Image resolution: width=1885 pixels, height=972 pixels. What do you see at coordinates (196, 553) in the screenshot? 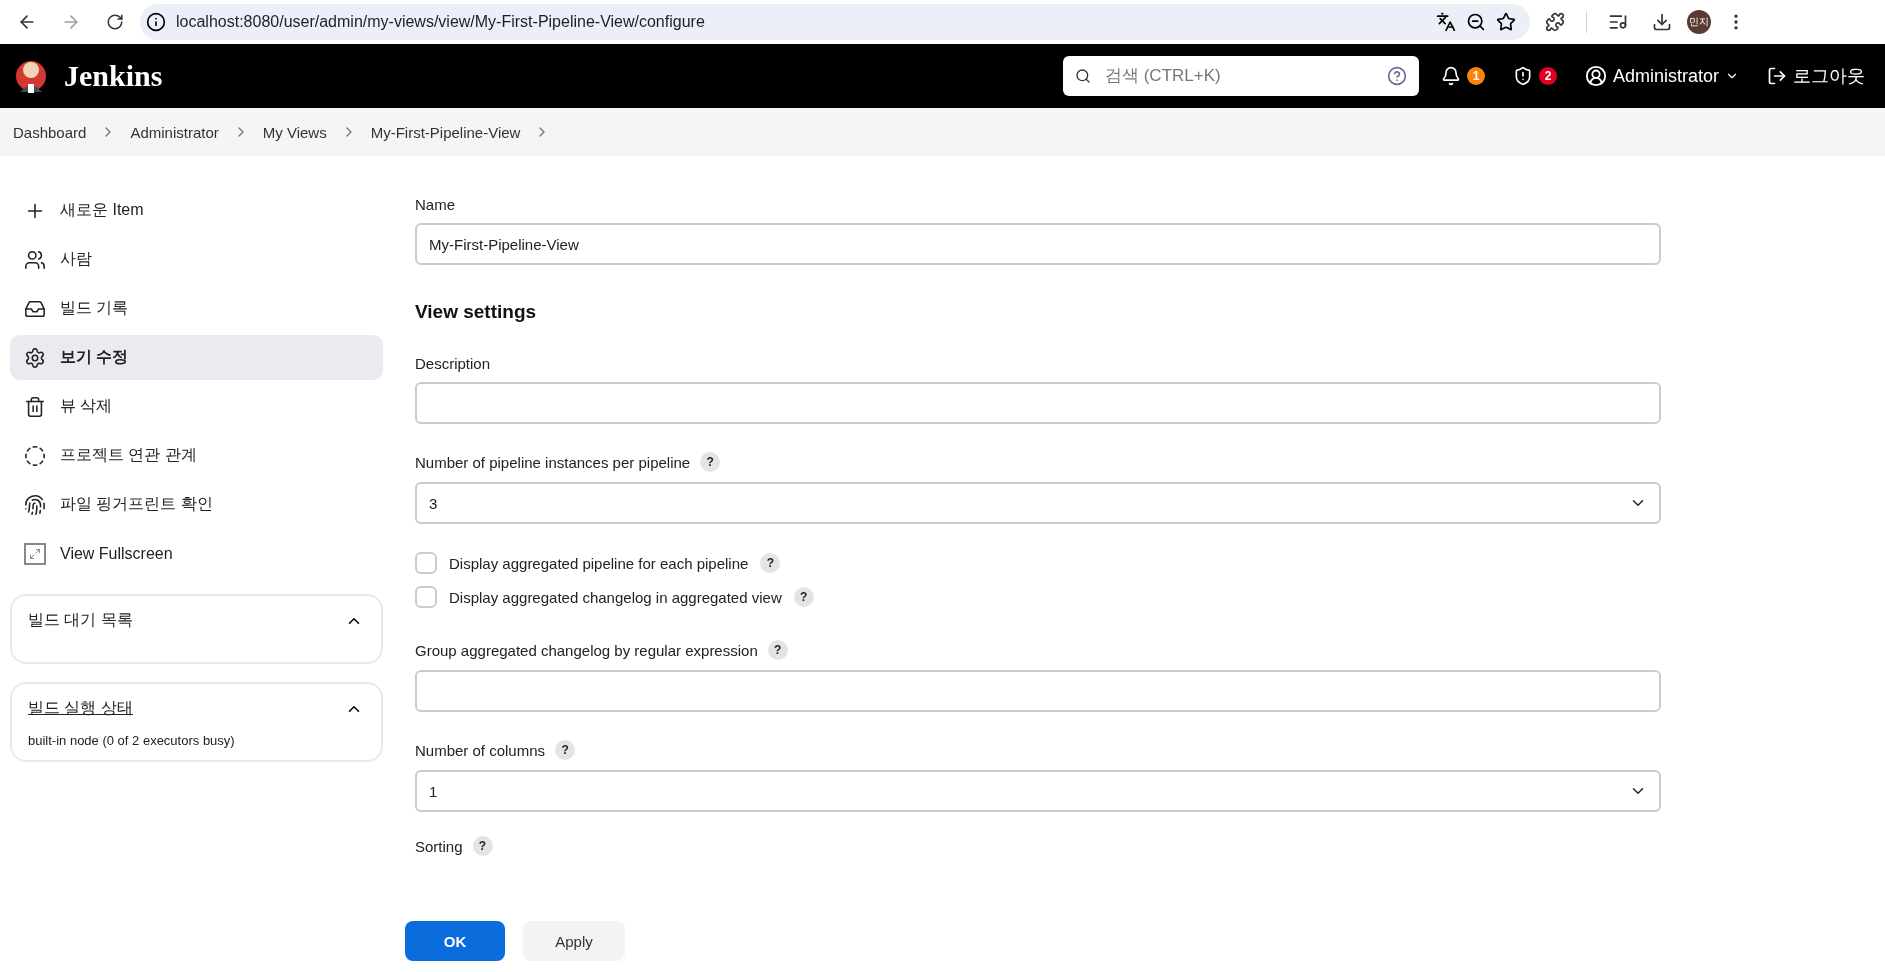
I see `sidebar-item: View Fullscreen` at bounding box center [196, 553].